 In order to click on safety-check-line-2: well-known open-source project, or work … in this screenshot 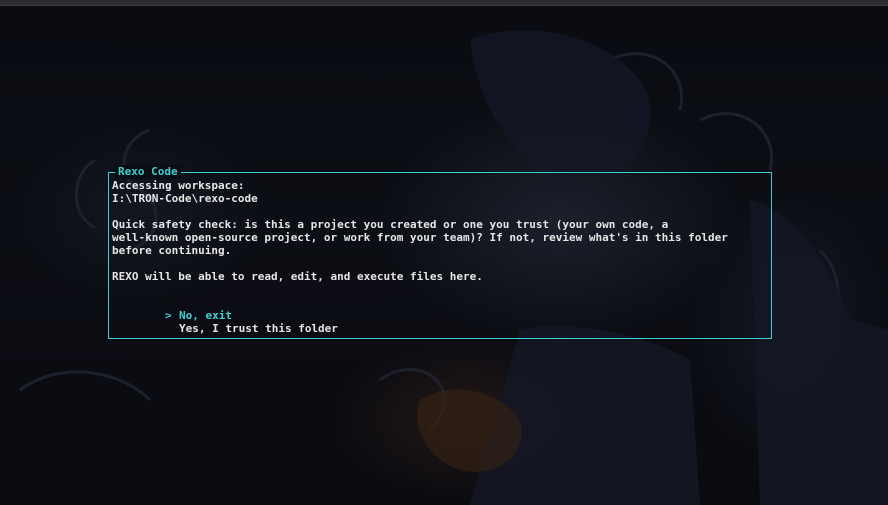, I will do `click(420, 237)`.